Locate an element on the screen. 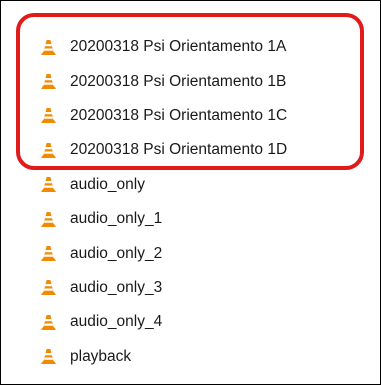 This screenshot has width=381, height=385. file-name: audio_only is located at coordinates (107, 184).